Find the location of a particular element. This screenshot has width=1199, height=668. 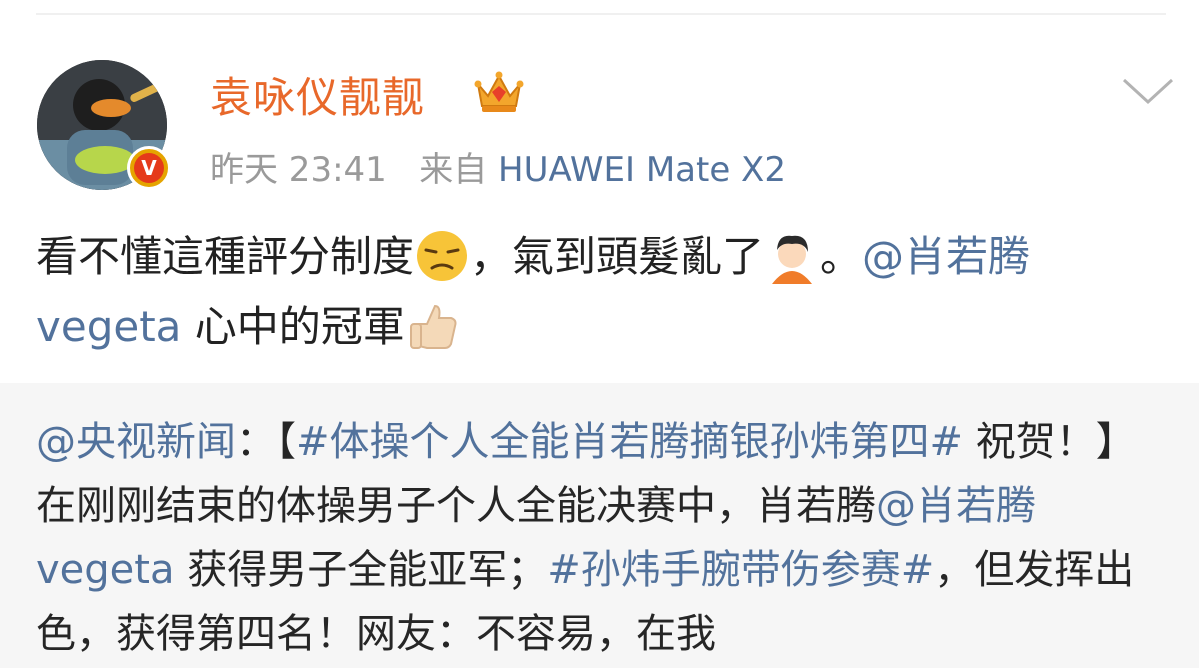

person-emoji-icon is located at coordinates (792, 259).